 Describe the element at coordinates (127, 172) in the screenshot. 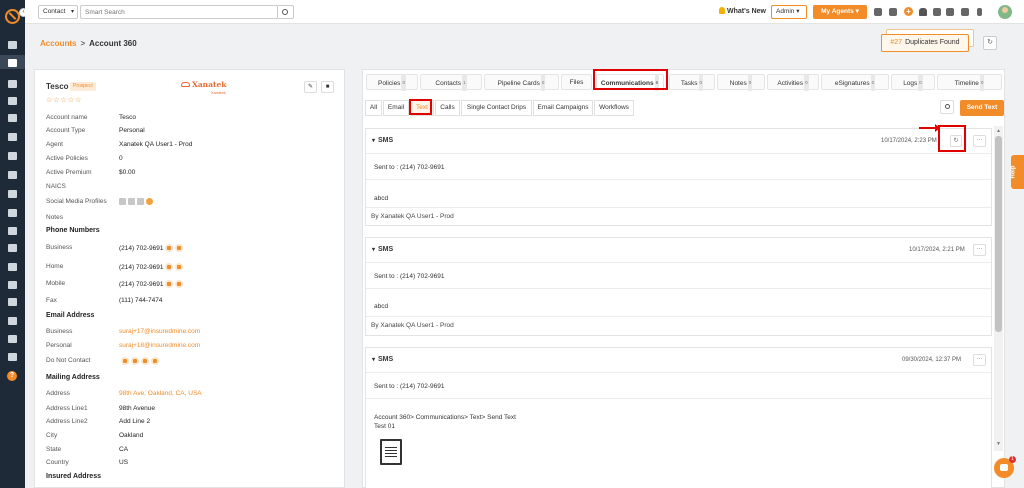

I see `detail-value: $0.00` at that location.